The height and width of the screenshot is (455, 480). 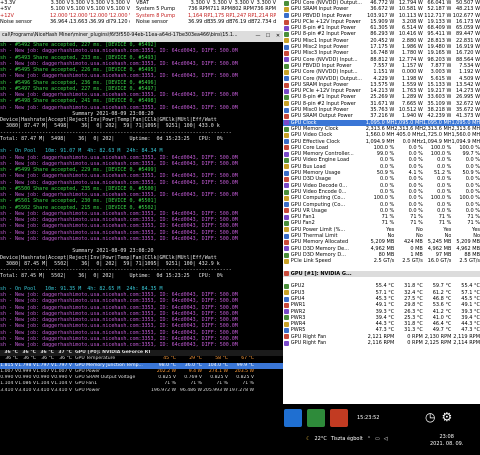 I want to click on tray-system-icons: ◷ ⚙, so click(x=438, y=417).